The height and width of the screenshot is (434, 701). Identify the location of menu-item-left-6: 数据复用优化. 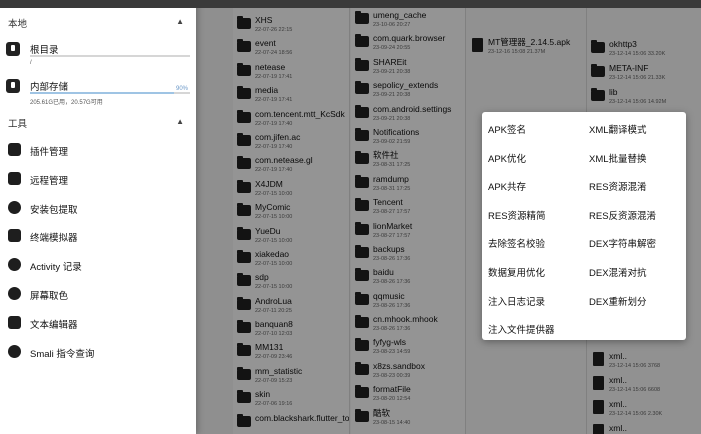
(516, 272).